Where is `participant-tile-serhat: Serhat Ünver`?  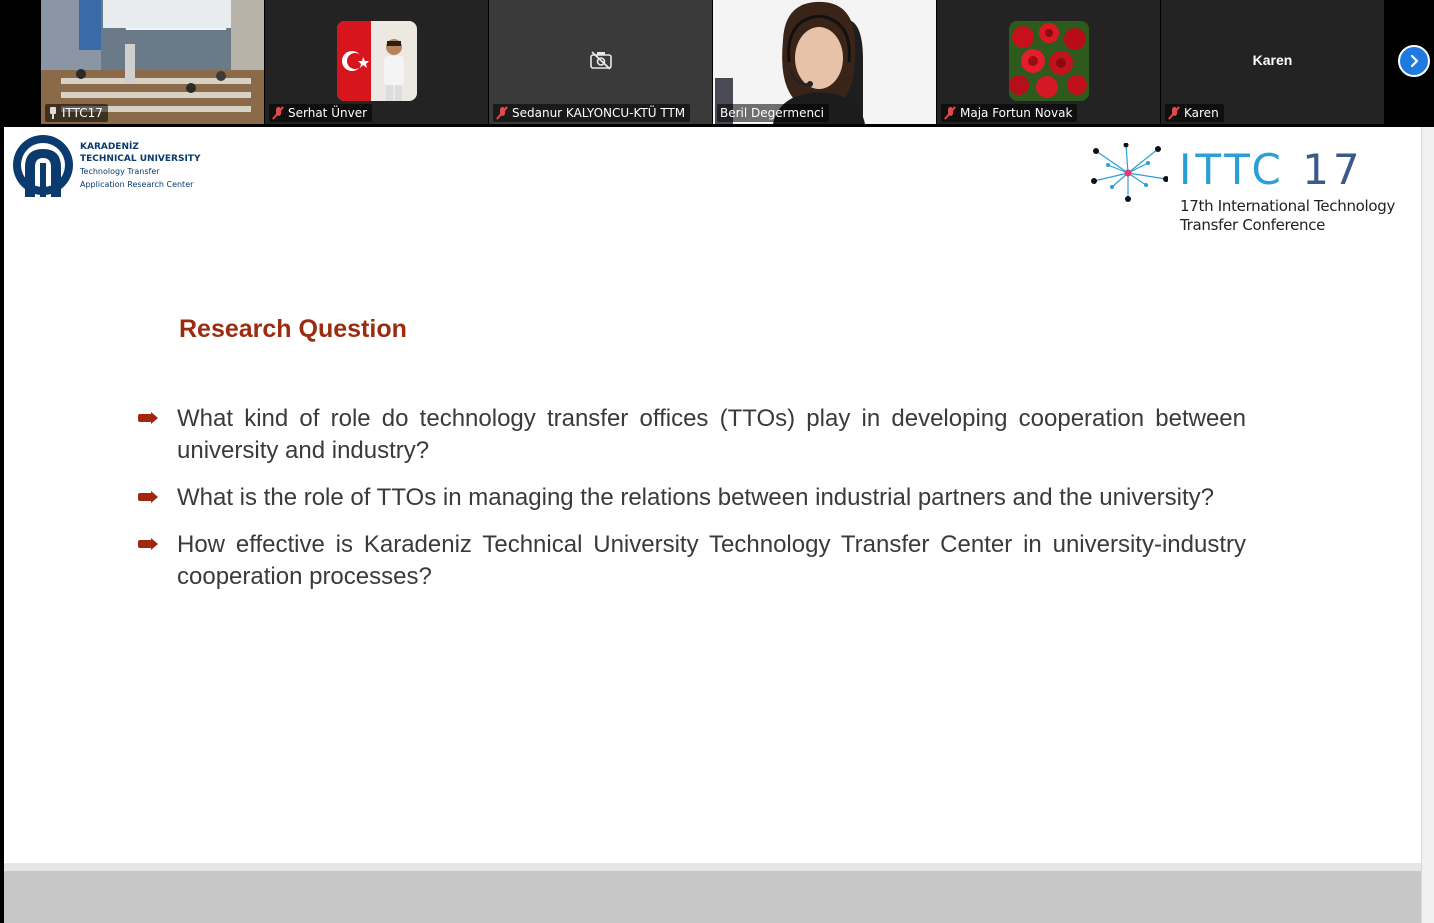
participant-tile-serhat: Serhat Ünver is located at coordinates (376, 62).